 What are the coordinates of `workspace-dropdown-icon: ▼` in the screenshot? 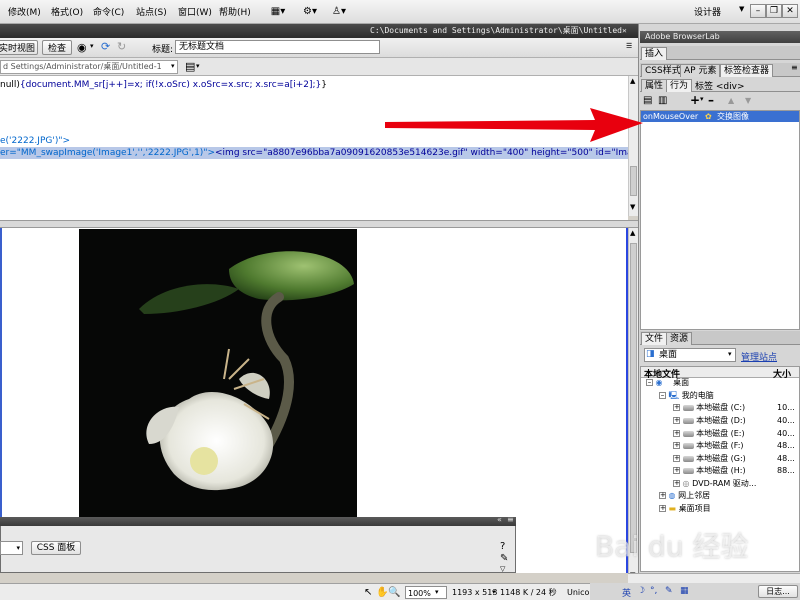 It's located at (741, 9).